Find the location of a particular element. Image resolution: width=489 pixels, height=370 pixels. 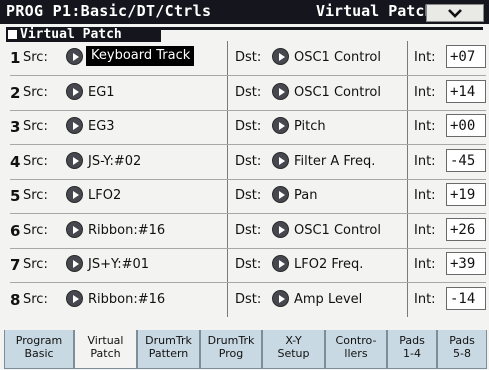

tab-virtual-patch: Virtual Patch is located at coordinates (105, 349).